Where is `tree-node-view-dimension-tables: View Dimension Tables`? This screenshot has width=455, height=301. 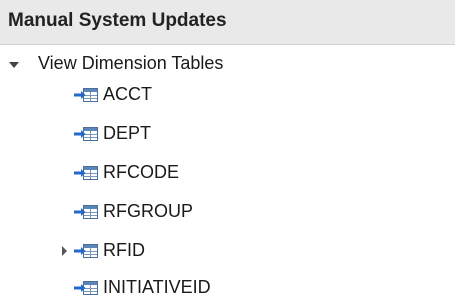 tree-node-view-dimension-tables: View Dimension Tables is located at coordinates (227, 64).